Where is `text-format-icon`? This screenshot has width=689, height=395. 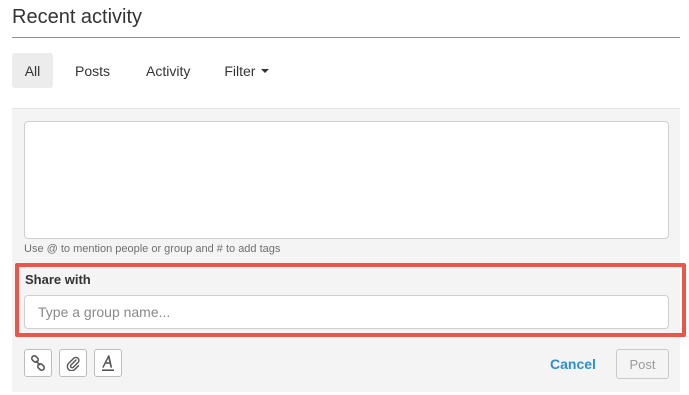
text-format-icon is located at coordinates (108, 363).